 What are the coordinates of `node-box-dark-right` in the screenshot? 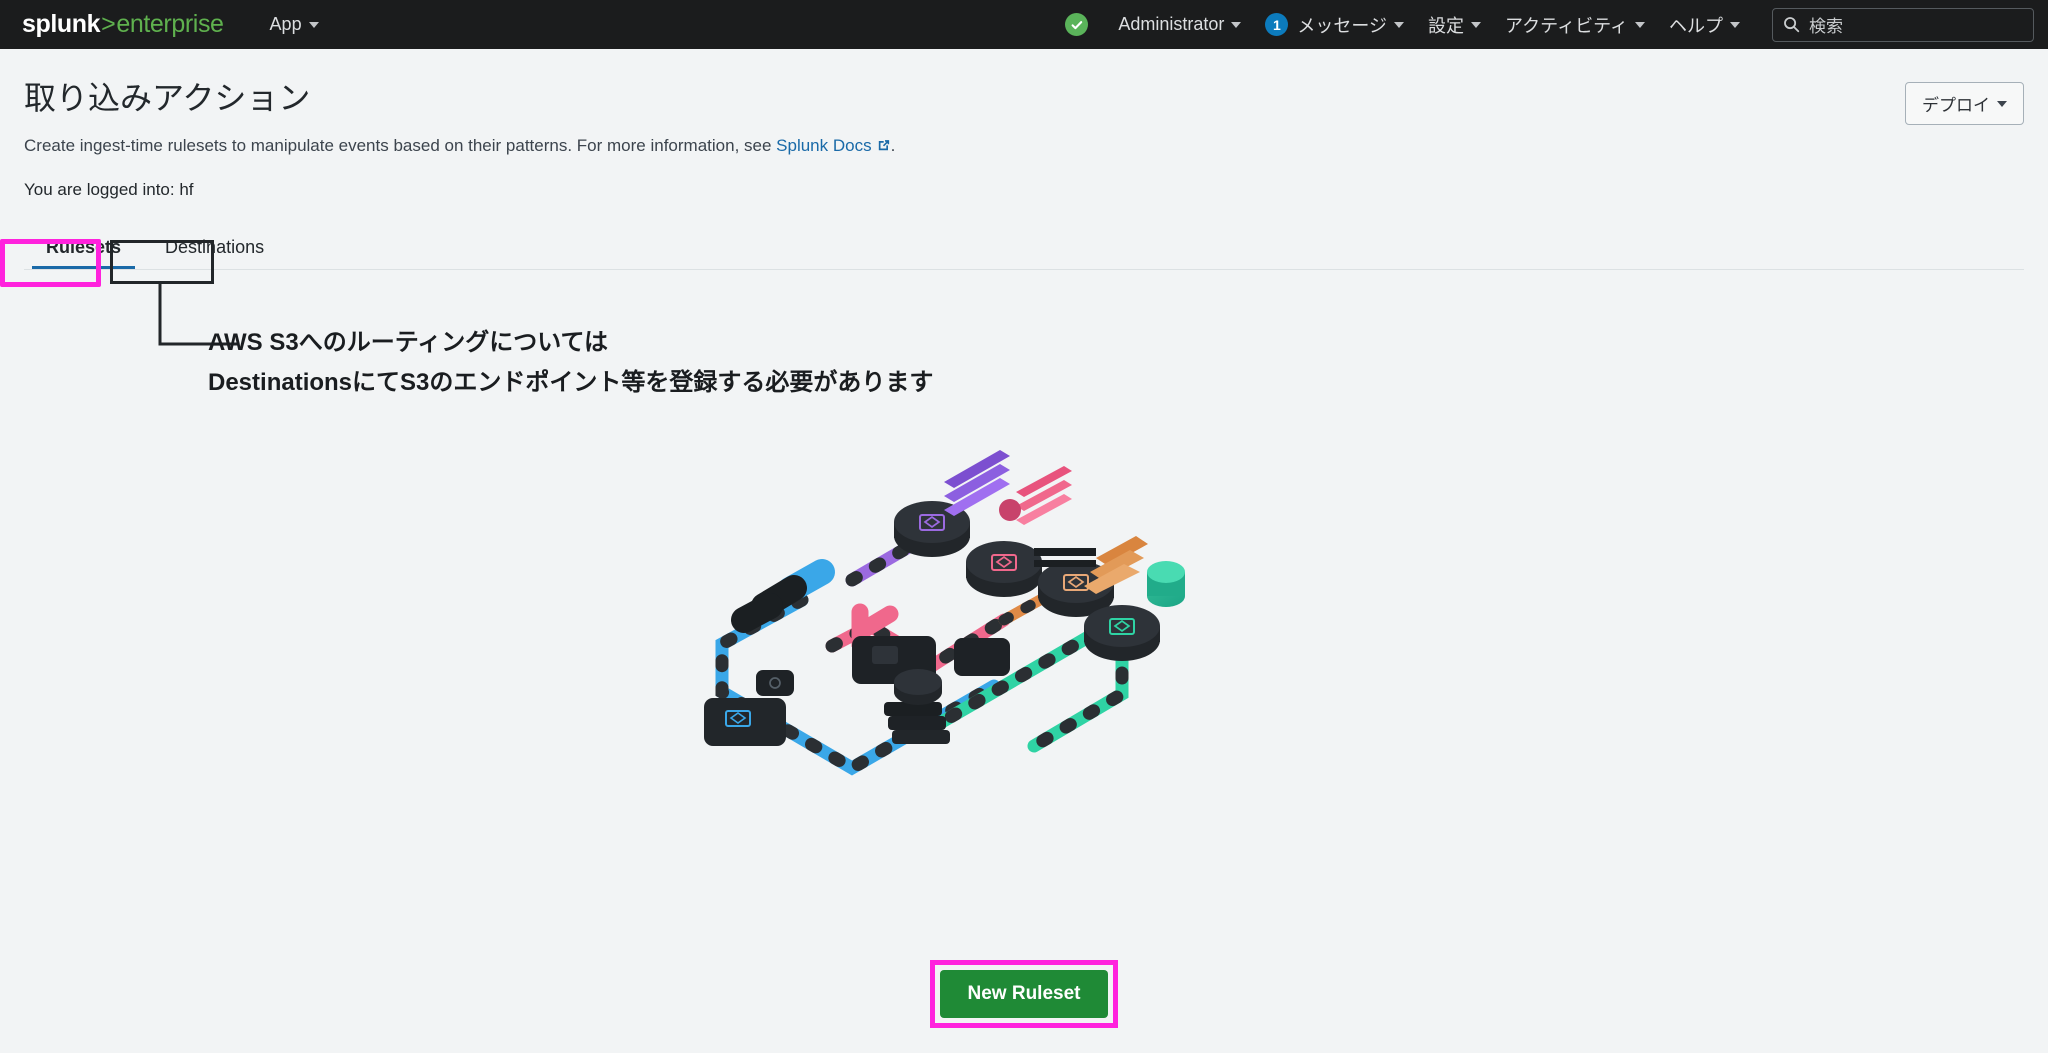 It's located at (982, 657).